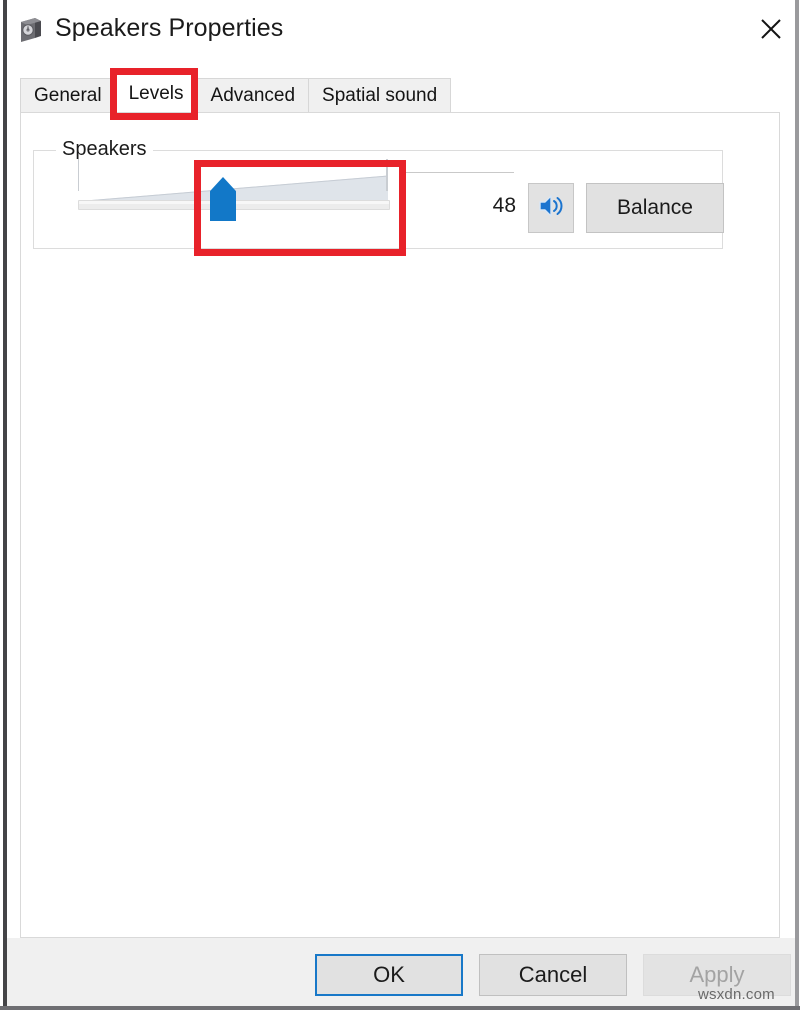  I want to click on volume-slider-tick-max, so click(387, 175).